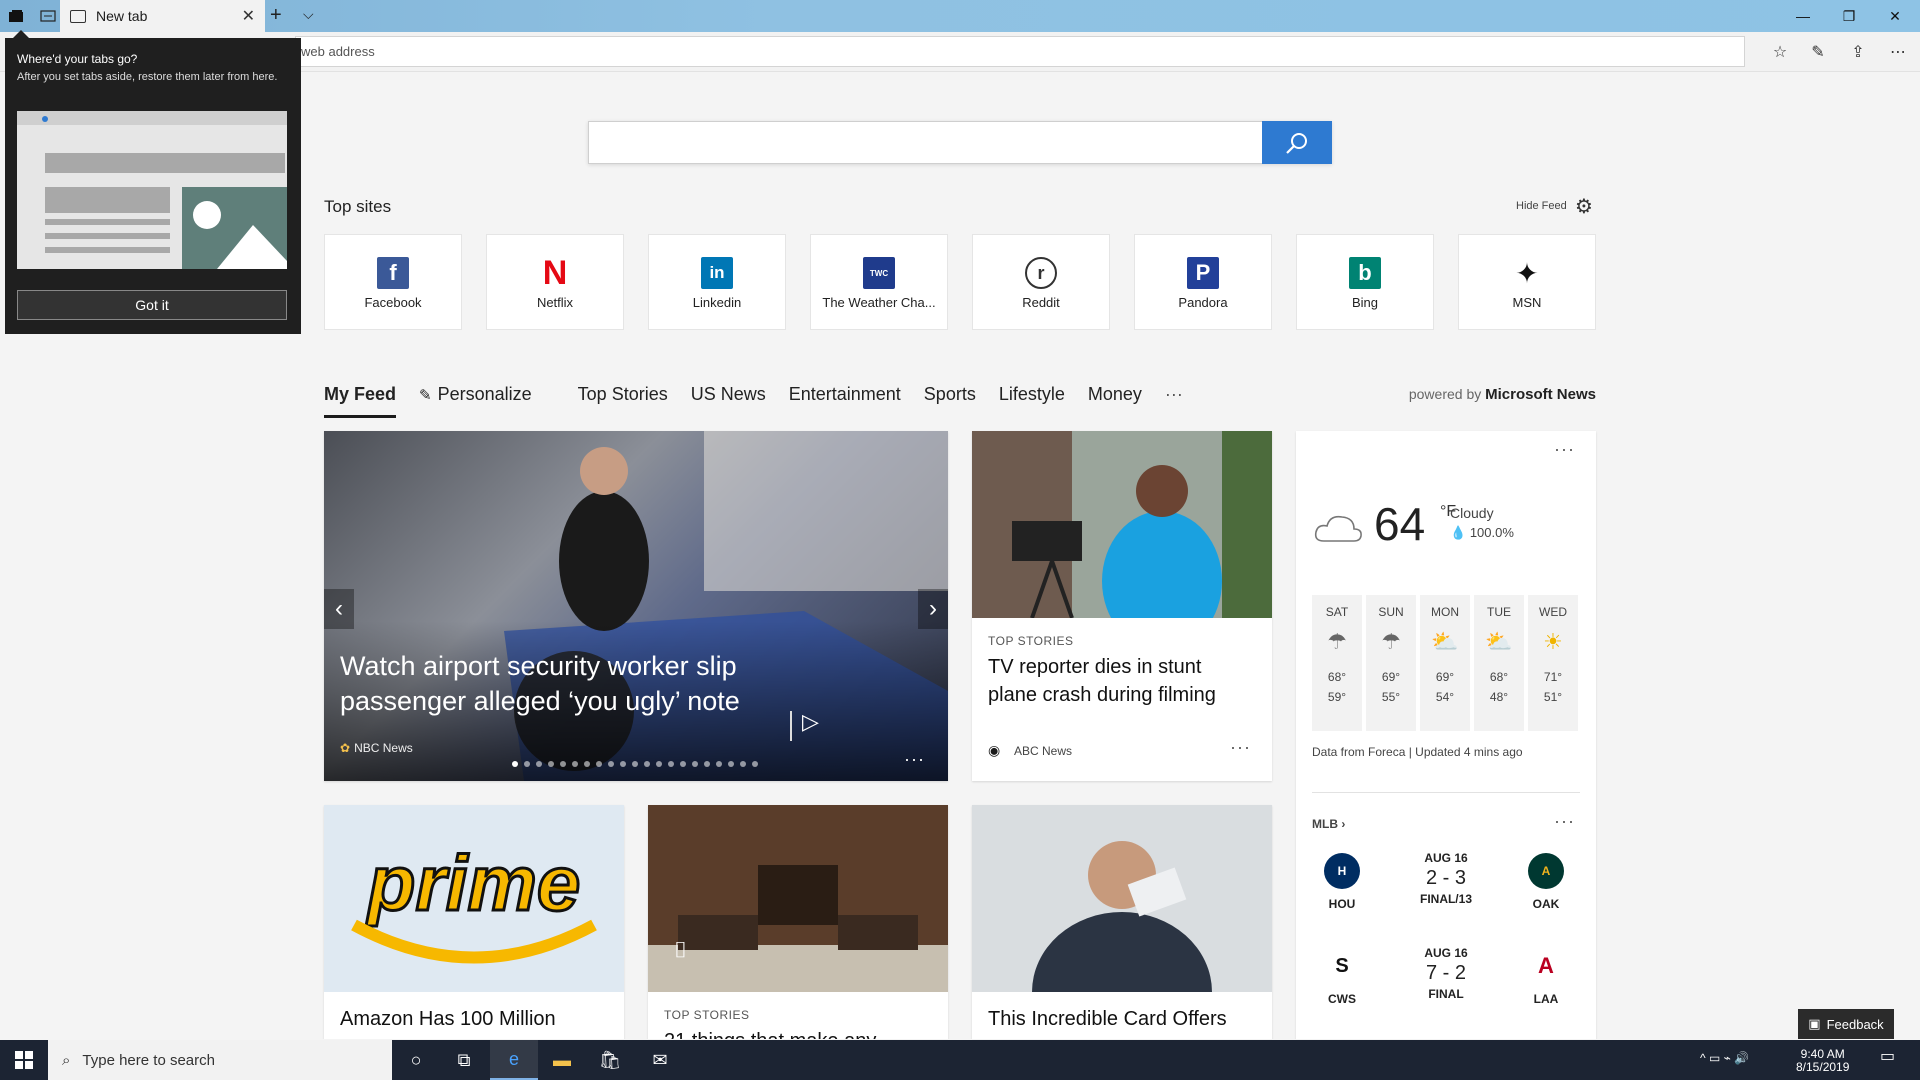 The image size is (1920, 1080). What do you see at coordinates (24, 1060) in the screenshot?
I see `windows-start-icon` at bounding box center [24, 1060].